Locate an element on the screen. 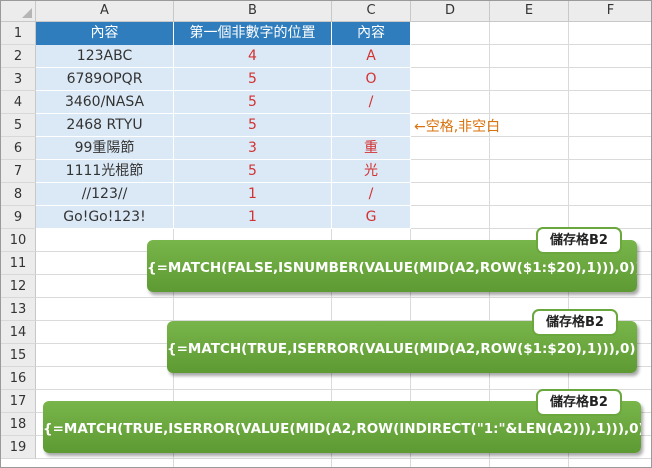 This screenshot has width=652, height=468. row-header-18: 18 is located at coordinates (18, 424).